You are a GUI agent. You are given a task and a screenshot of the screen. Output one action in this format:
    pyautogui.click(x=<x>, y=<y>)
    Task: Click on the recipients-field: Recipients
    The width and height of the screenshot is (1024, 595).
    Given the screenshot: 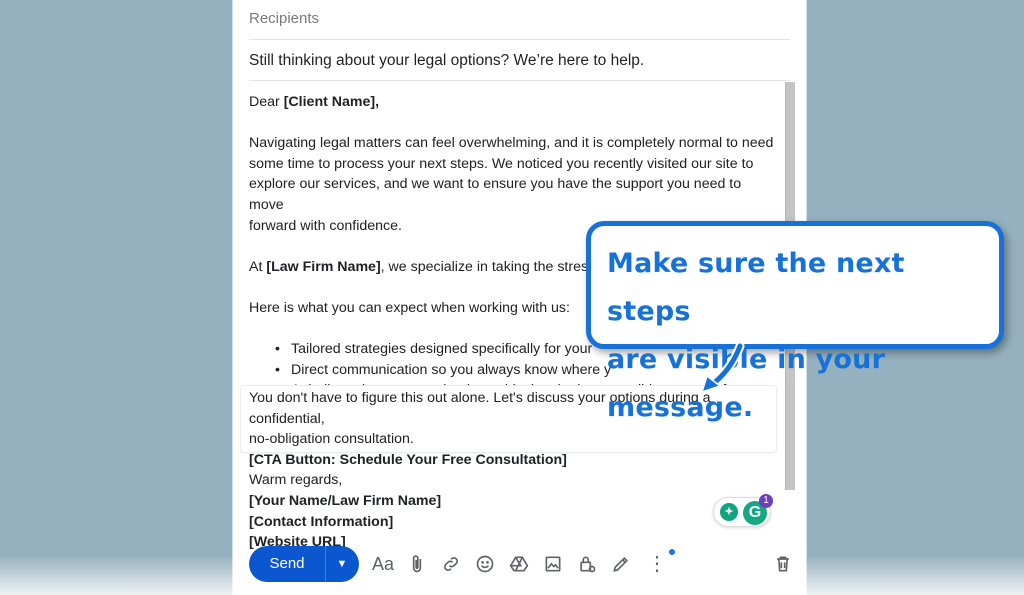 What is the action you would take?
    pyautogui.click(x=519, y=20)
    